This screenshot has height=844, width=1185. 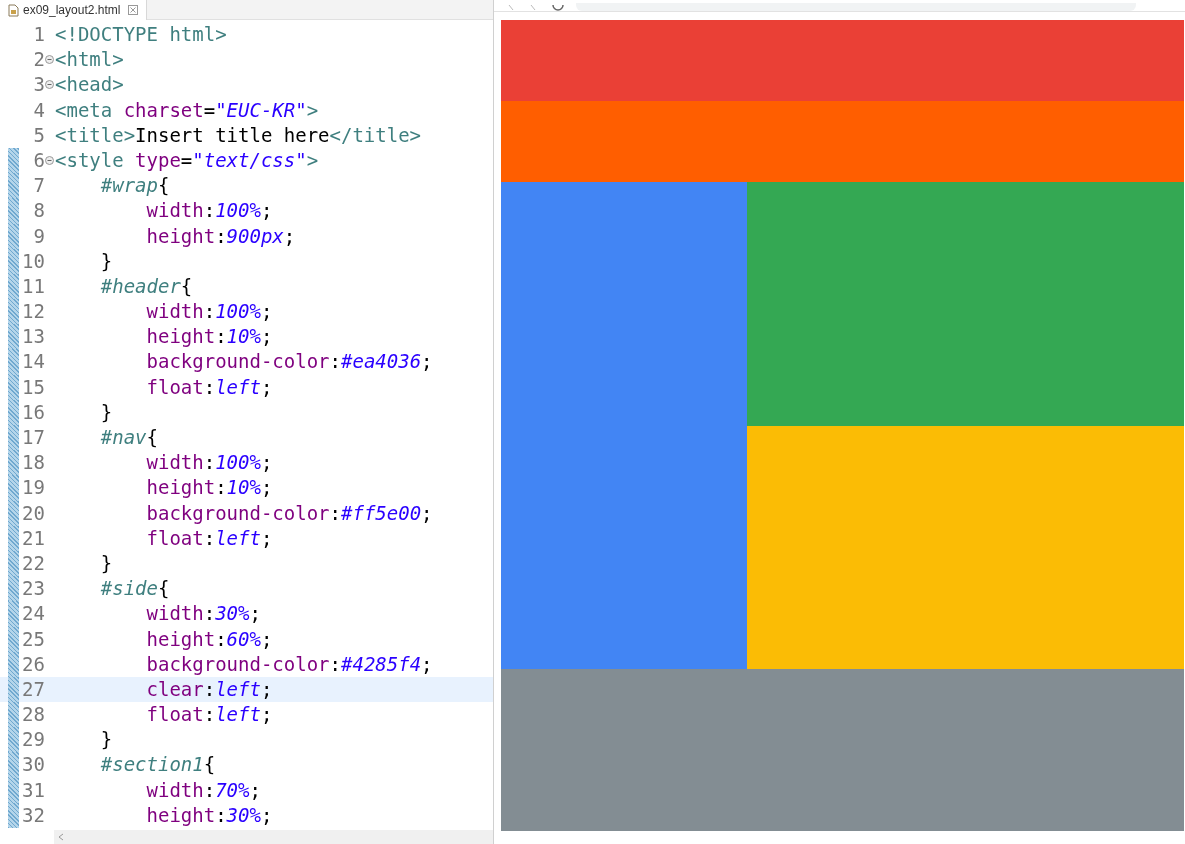 What do you see at coordinates (33, 815) in the screenshot?
I see `line-number: 32` at bounding box center [33, 815].